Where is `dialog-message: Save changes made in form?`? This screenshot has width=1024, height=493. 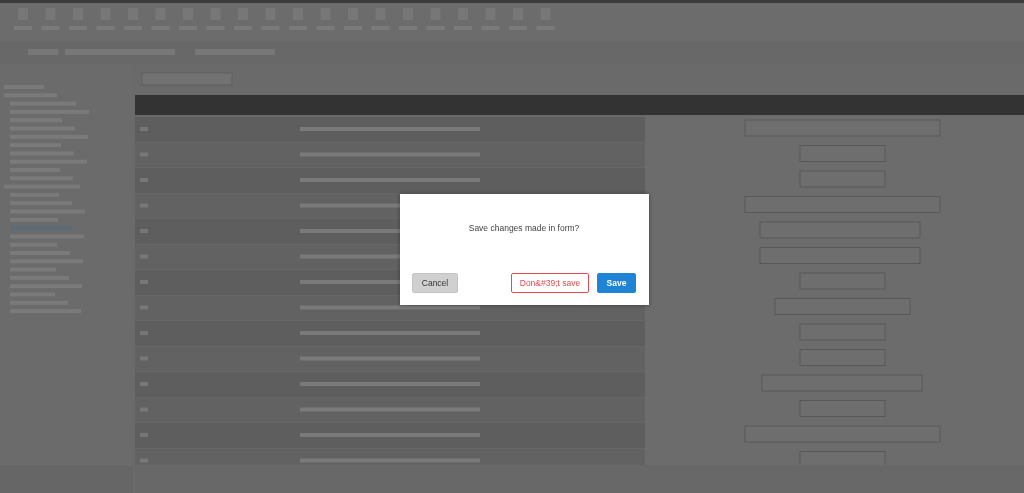 dialog-message: Save changes made in form? is located at coordinates (524, 229).